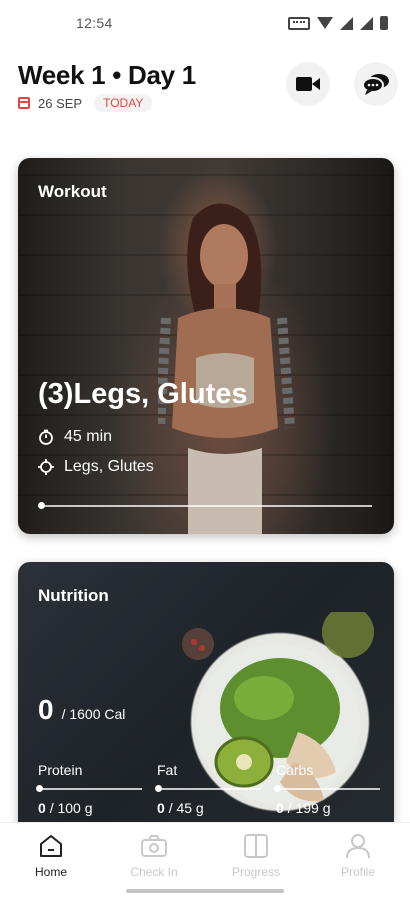  Describe the element at coordinates (358, 846) in the screenshot. I see `profile-icon` at that location.